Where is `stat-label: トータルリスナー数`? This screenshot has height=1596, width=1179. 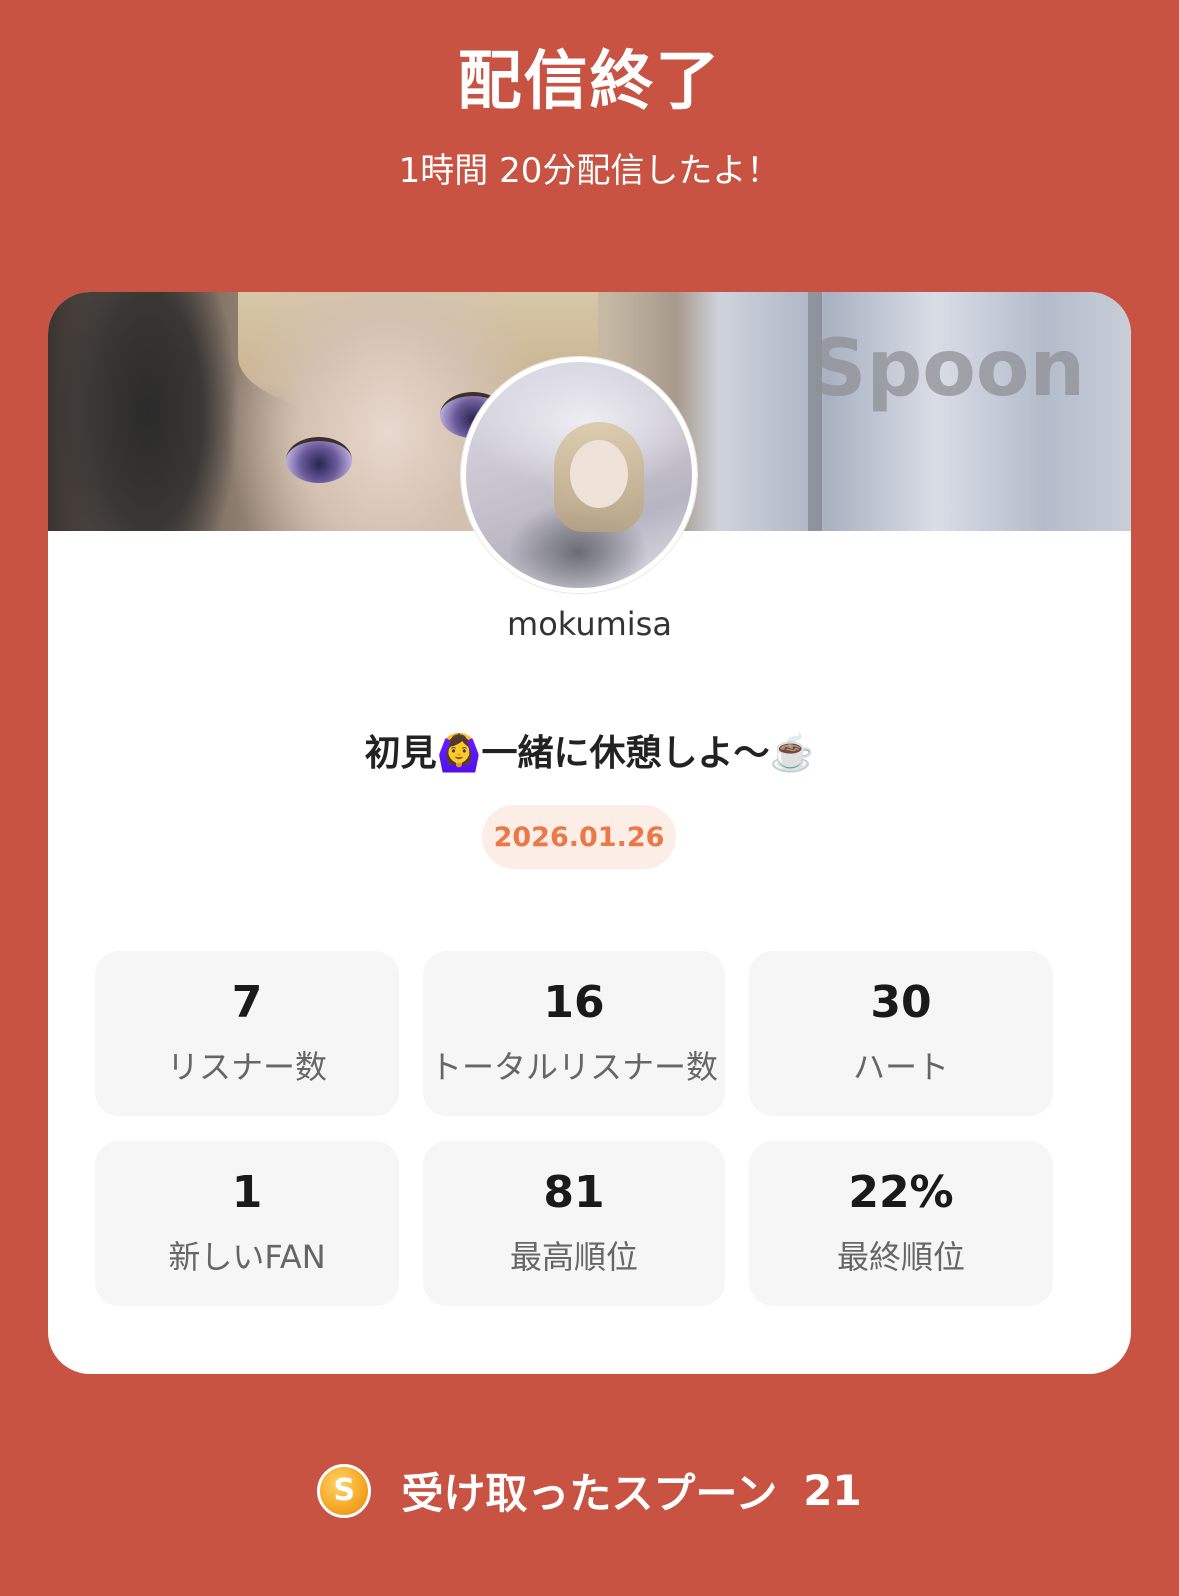 stat-label: トータルリスナー数 is located at coordinates (573, 1066).